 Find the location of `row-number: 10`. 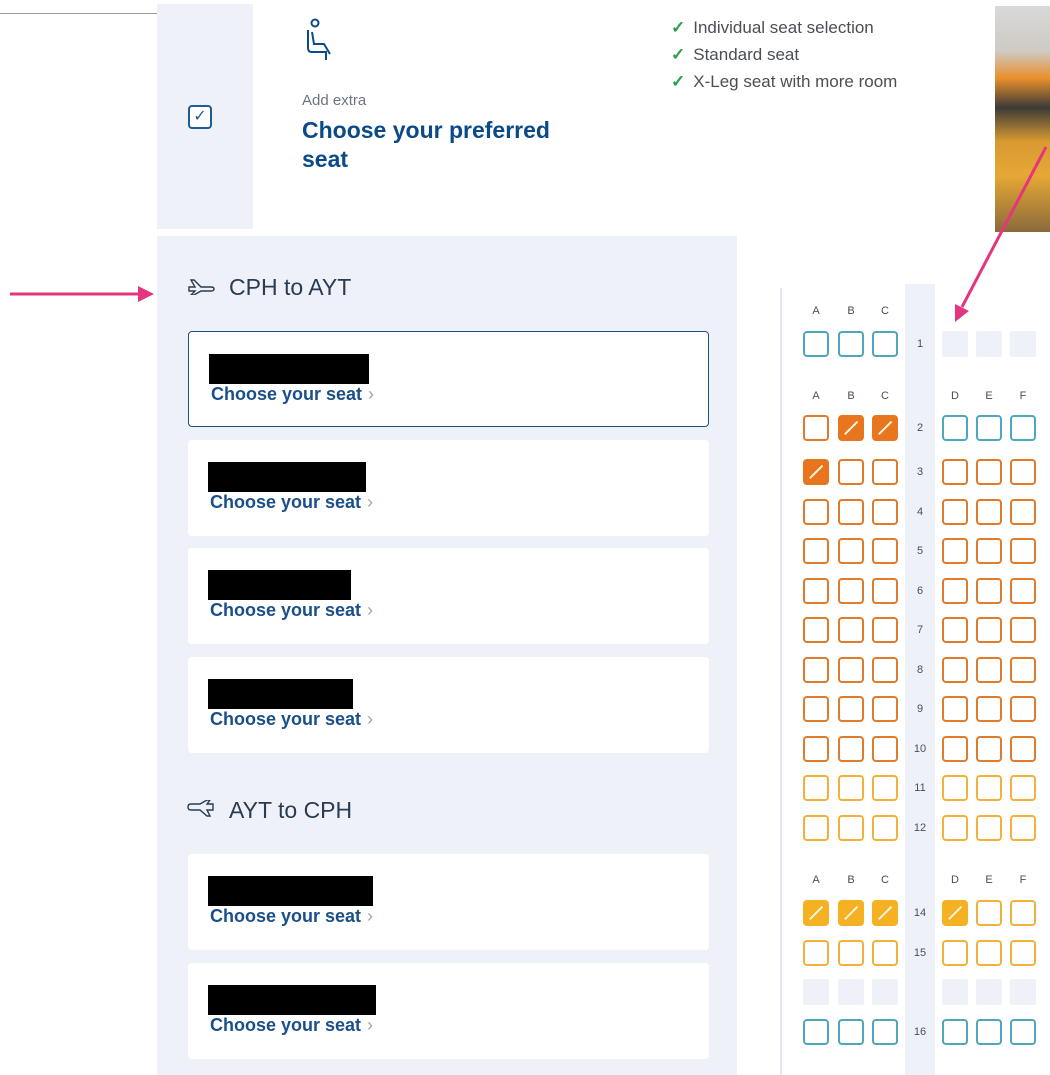

row-number: 10 is located at coordinates (920, 749).